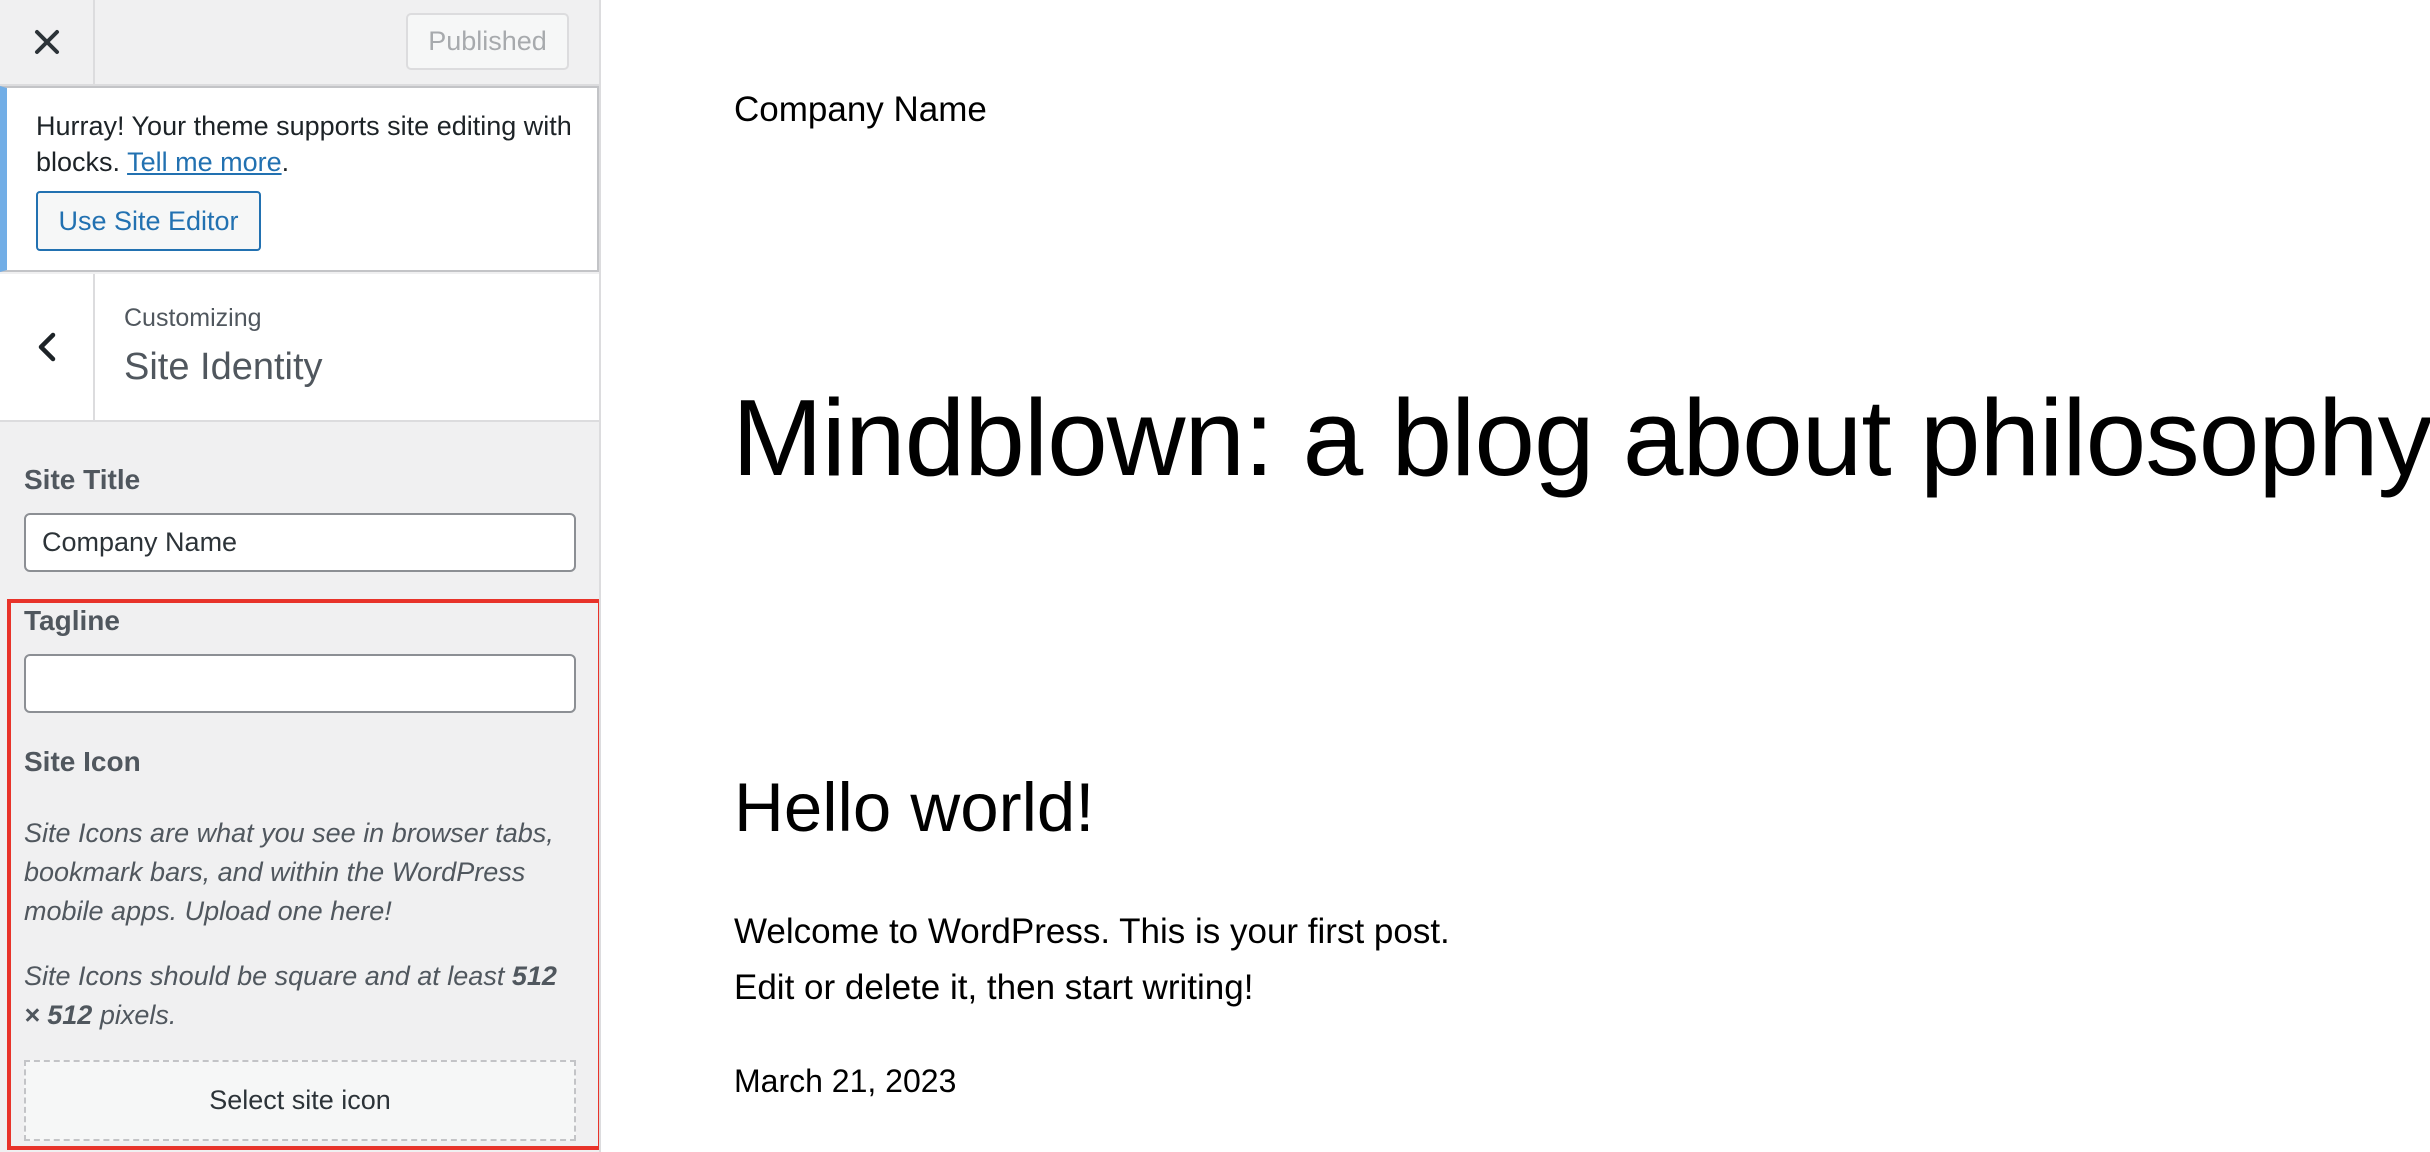 The height and width of the screenshot is (1152, 2430). Describe the element at coordinates (1581, 438) in the screenshot. I see `preview-headline: Mindblown: a blog about philosophy.` at that location.